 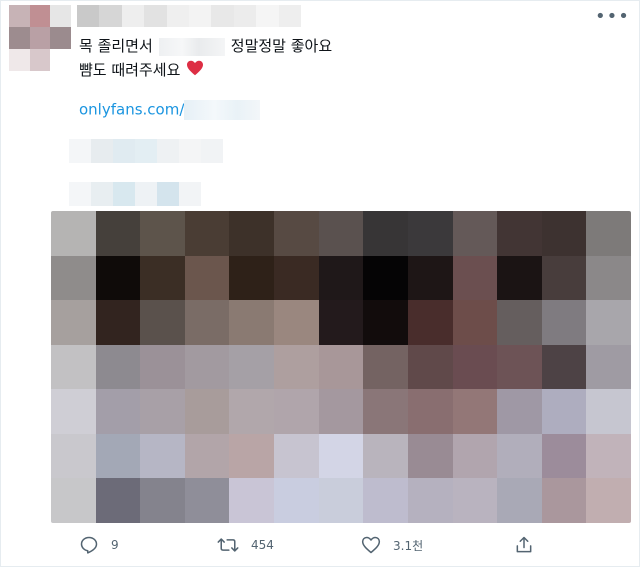 I want to click on link-text: onlyfans.com/, so click(x=131, y=110).